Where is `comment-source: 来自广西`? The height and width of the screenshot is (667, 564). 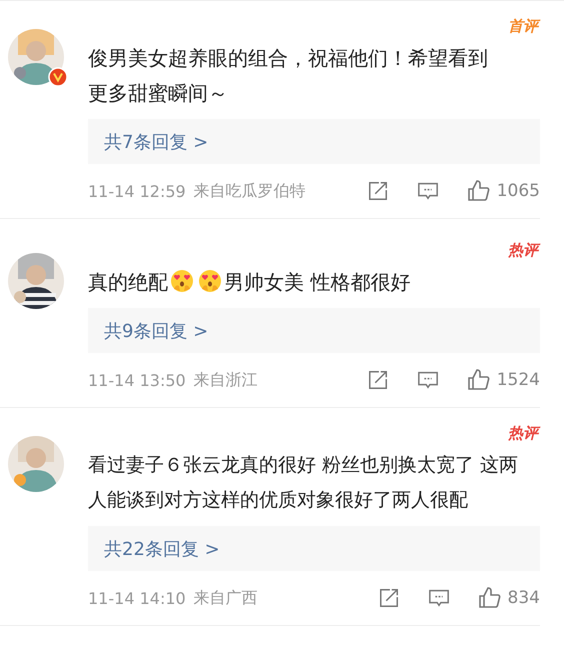
comment-source: 来自广西 is located at coordinates (226, 598).